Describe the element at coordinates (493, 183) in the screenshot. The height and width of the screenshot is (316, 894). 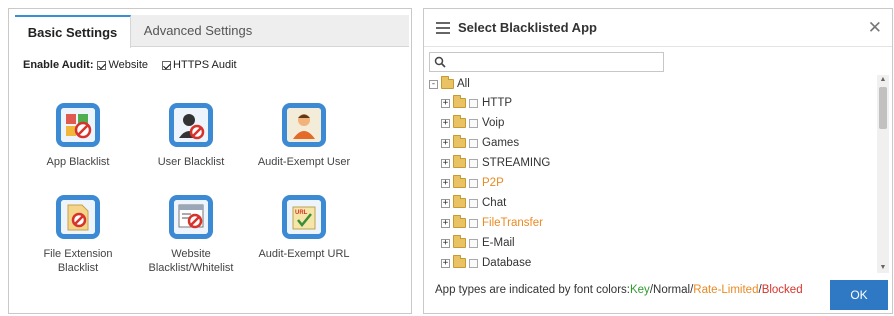
I see `tree-item-label: P2P` at that location.